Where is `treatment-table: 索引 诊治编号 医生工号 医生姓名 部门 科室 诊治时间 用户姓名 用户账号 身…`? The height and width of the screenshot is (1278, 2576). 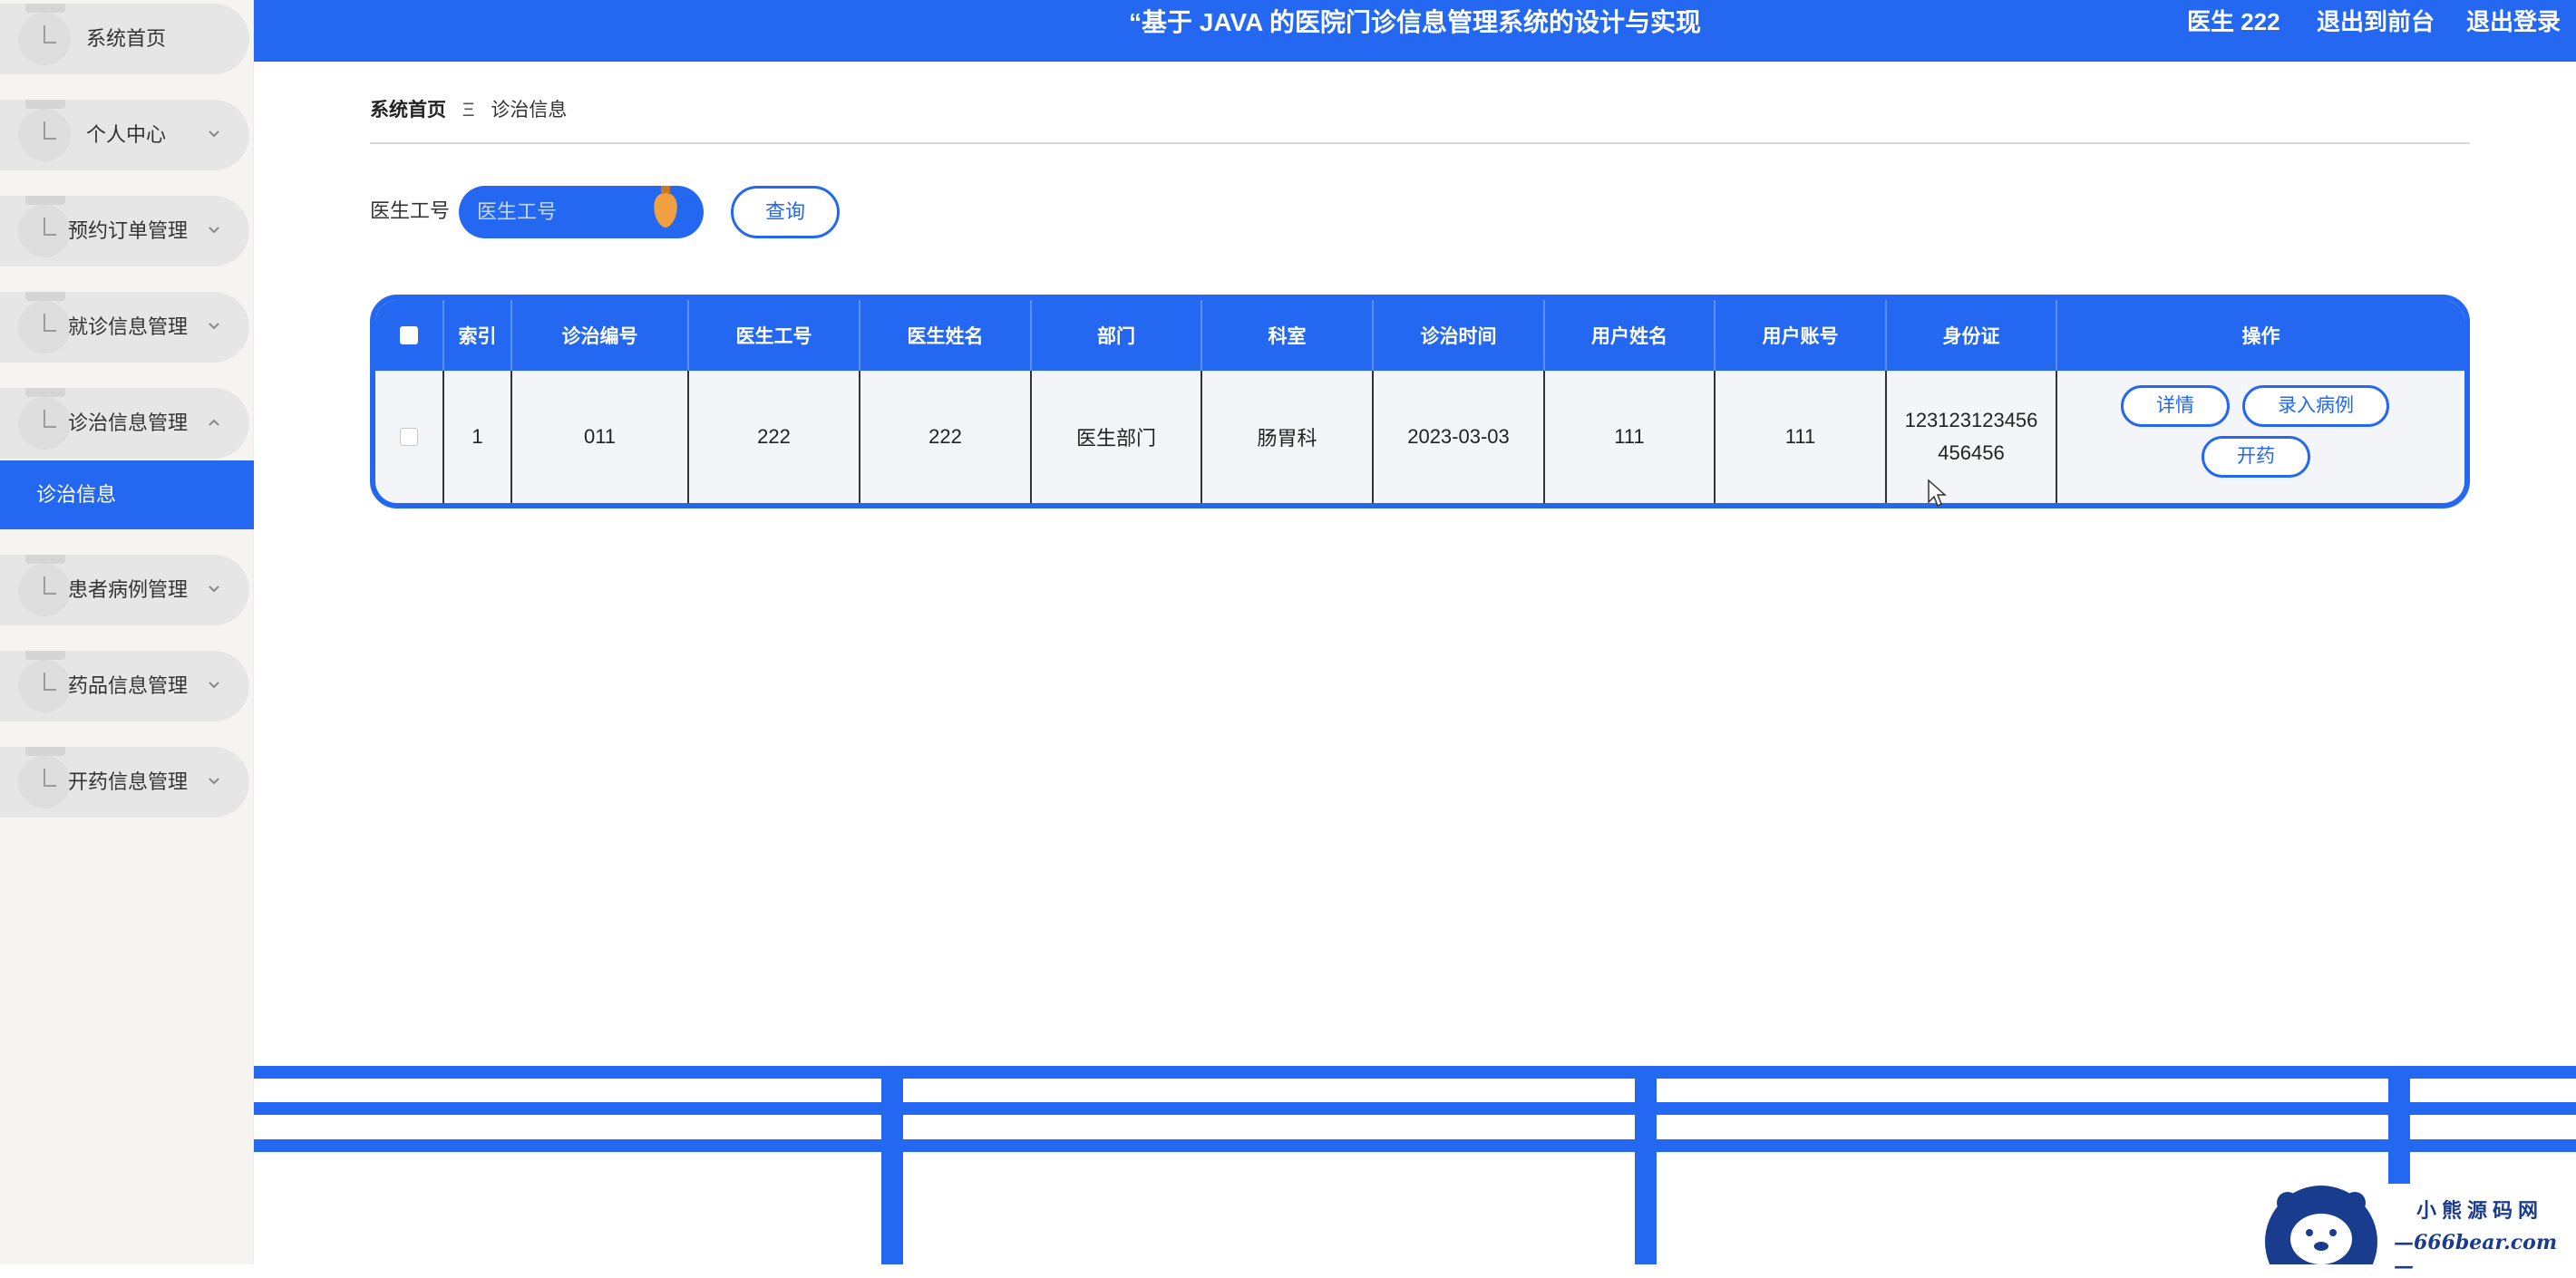 treatment-table: 索引 诊治编号 医生工号 医生姓名 部门 科室 诊治时间 用户姓名 用户账号 身… is located at coordinates (1420, 401).